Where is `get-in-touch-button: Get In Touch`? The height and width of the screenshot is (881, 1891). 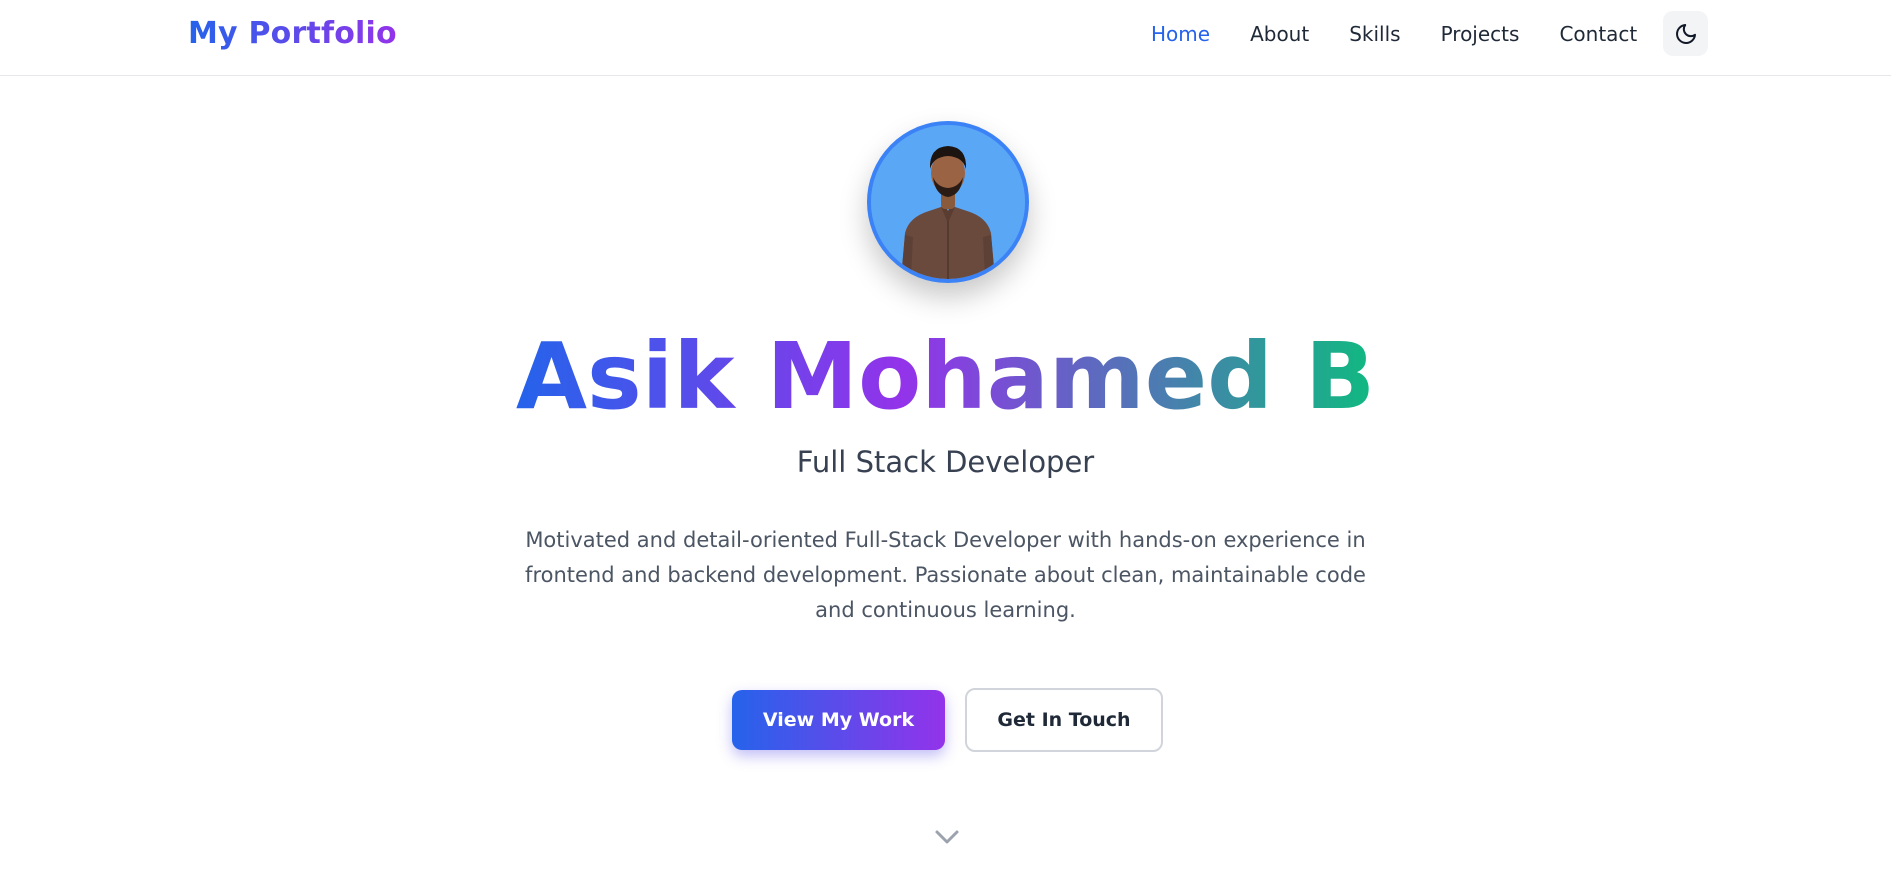 get-in-touch-button: Get In Touch is located at coordinates (1064, 720).